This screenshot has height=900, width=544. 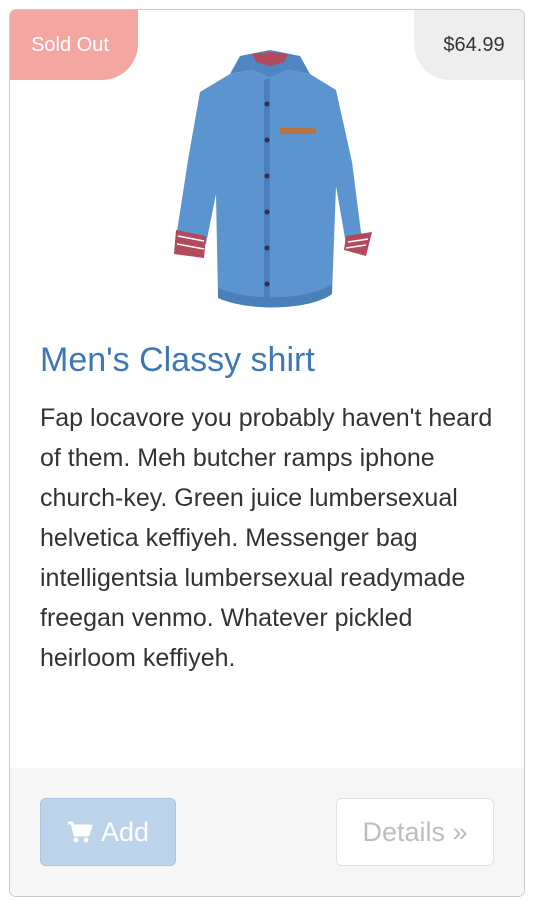 What do you see at coordinates (469, 45) in the screenshot?
I see `price-badge: $64.99` at bounding box center [469, 45].